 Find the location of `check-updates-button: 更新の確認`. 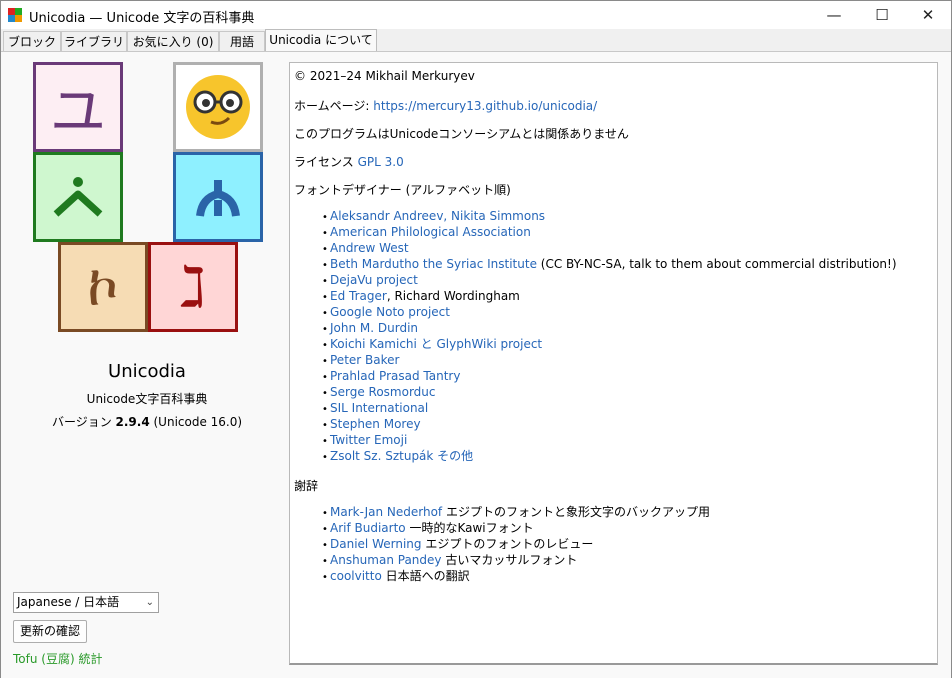

check-updates-button: 更新の確認 is located at coordinates (50, 631).